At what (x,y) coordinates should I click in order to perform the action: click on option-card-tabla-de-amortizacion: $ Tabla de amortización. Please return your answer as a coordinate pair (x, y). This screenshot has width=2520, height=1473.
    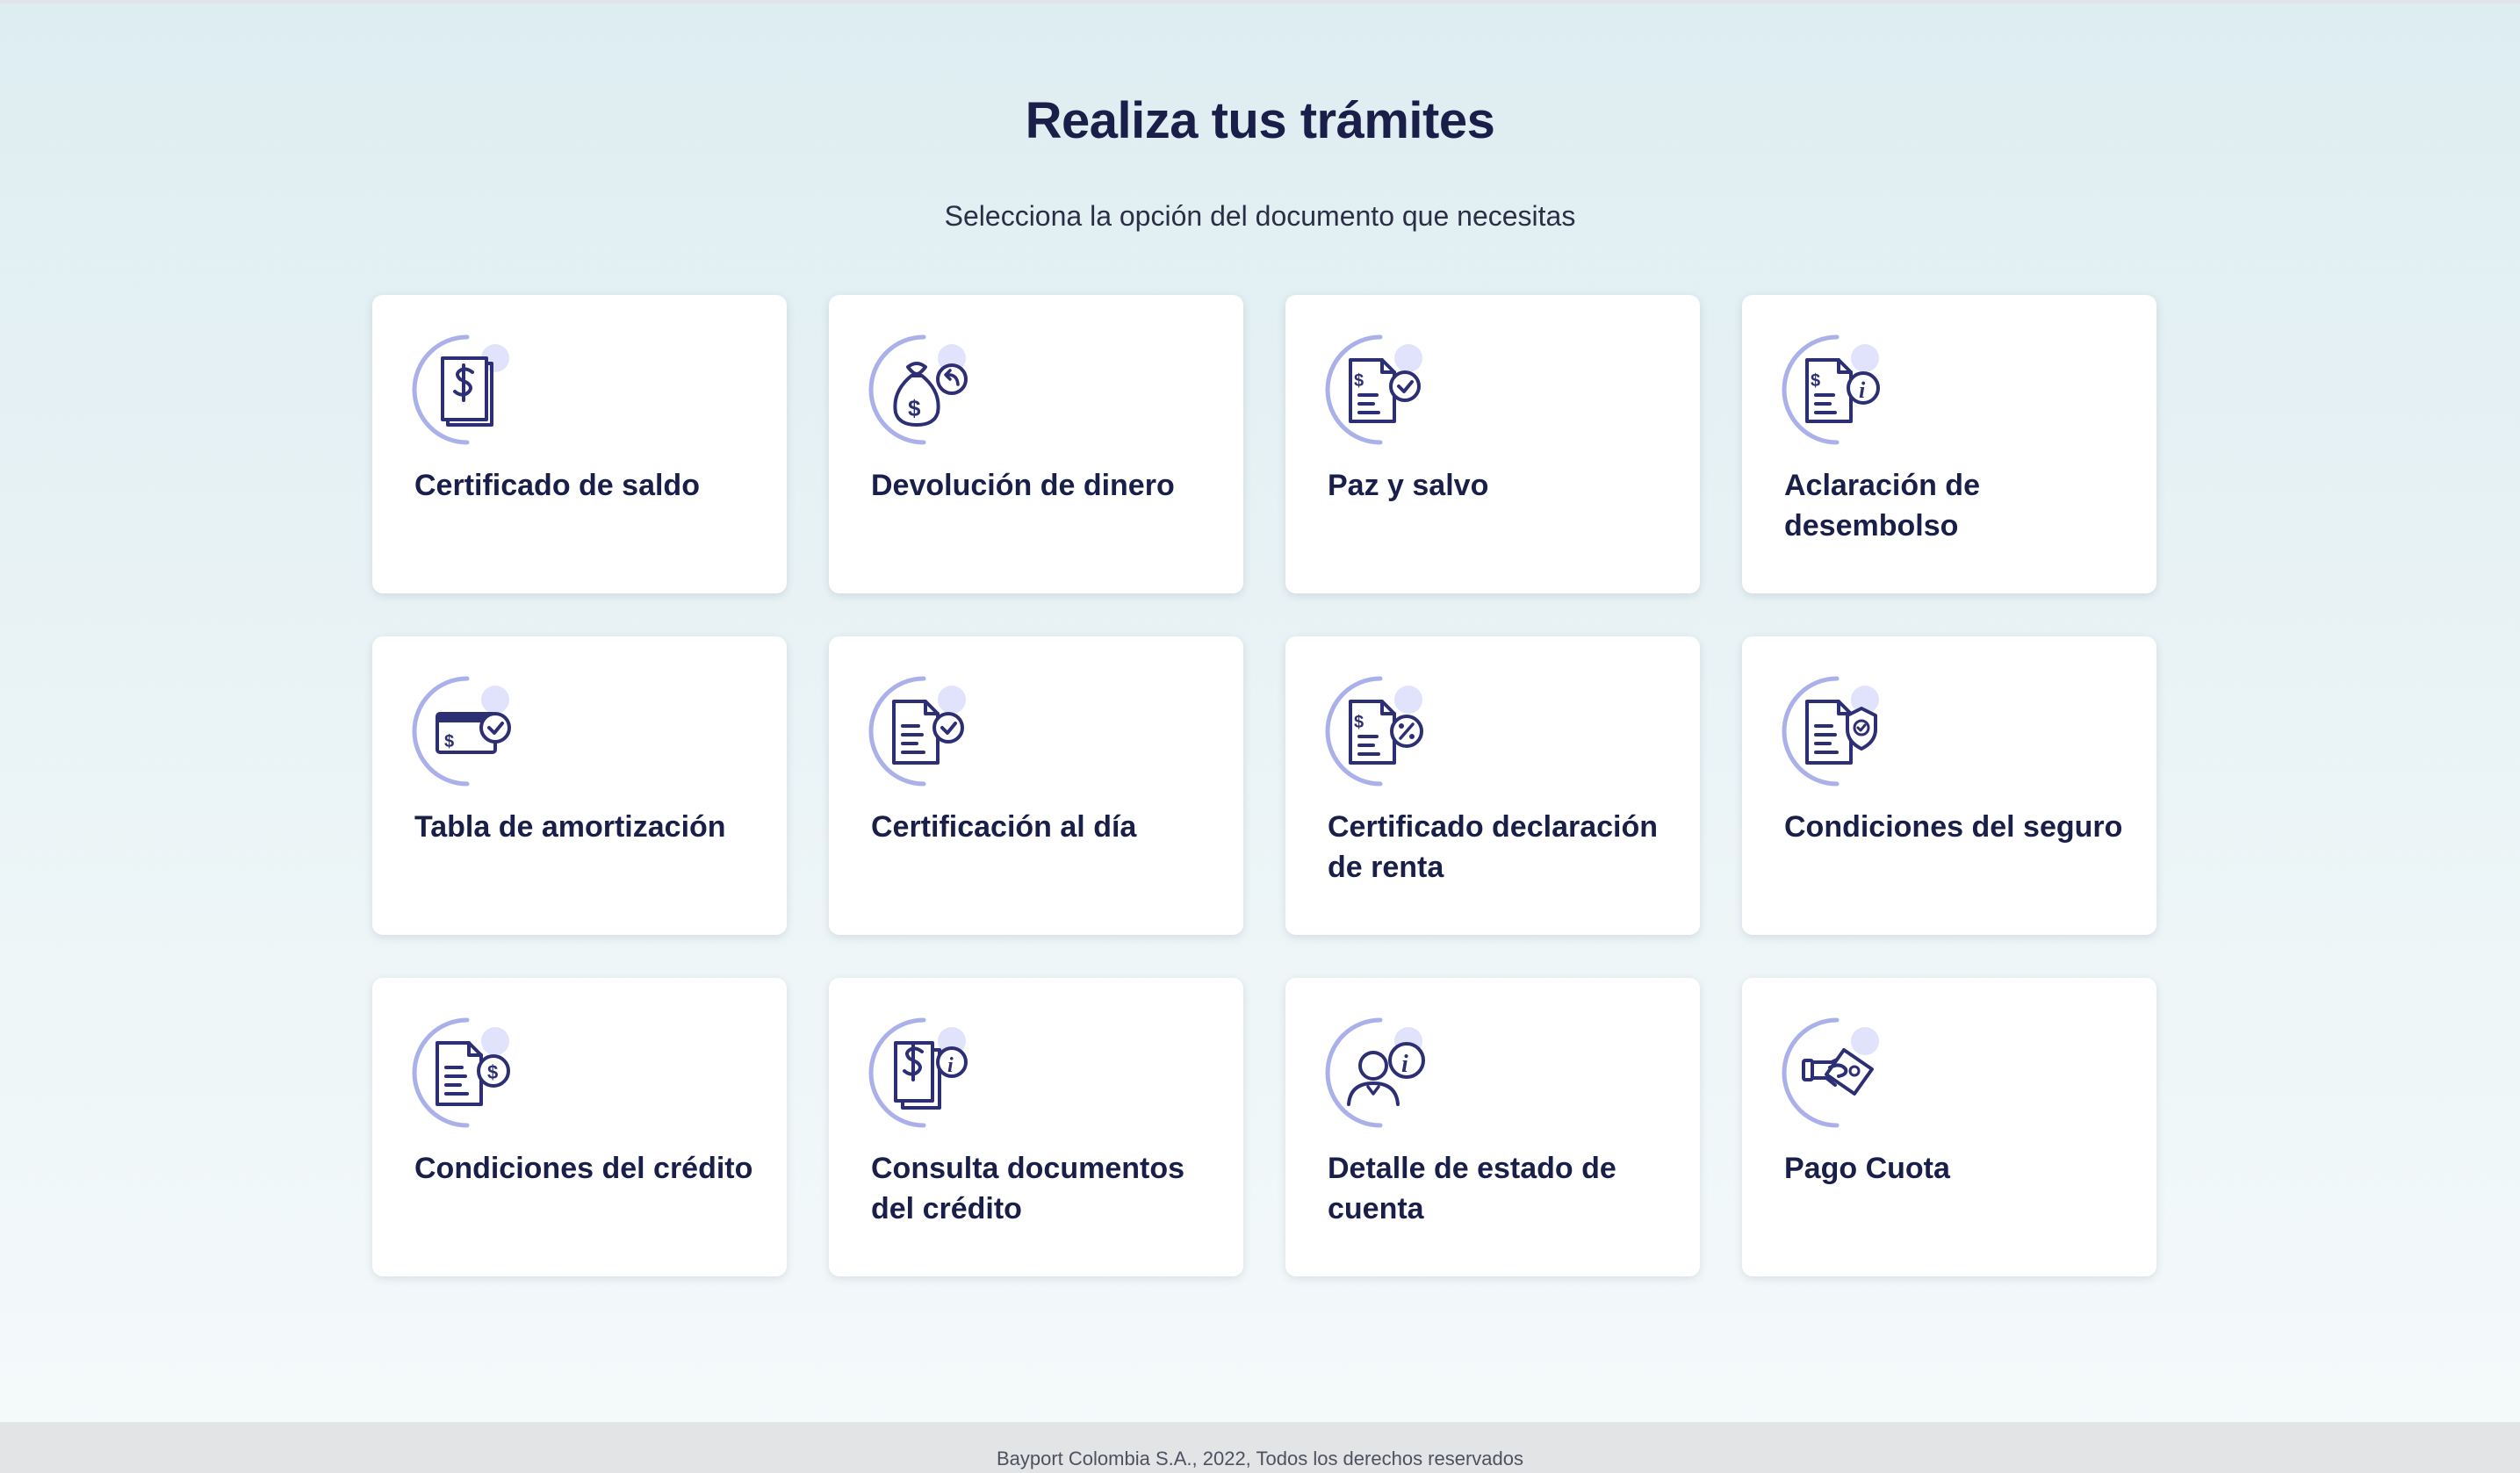
    Looking at the image, I should click on (579, 785).